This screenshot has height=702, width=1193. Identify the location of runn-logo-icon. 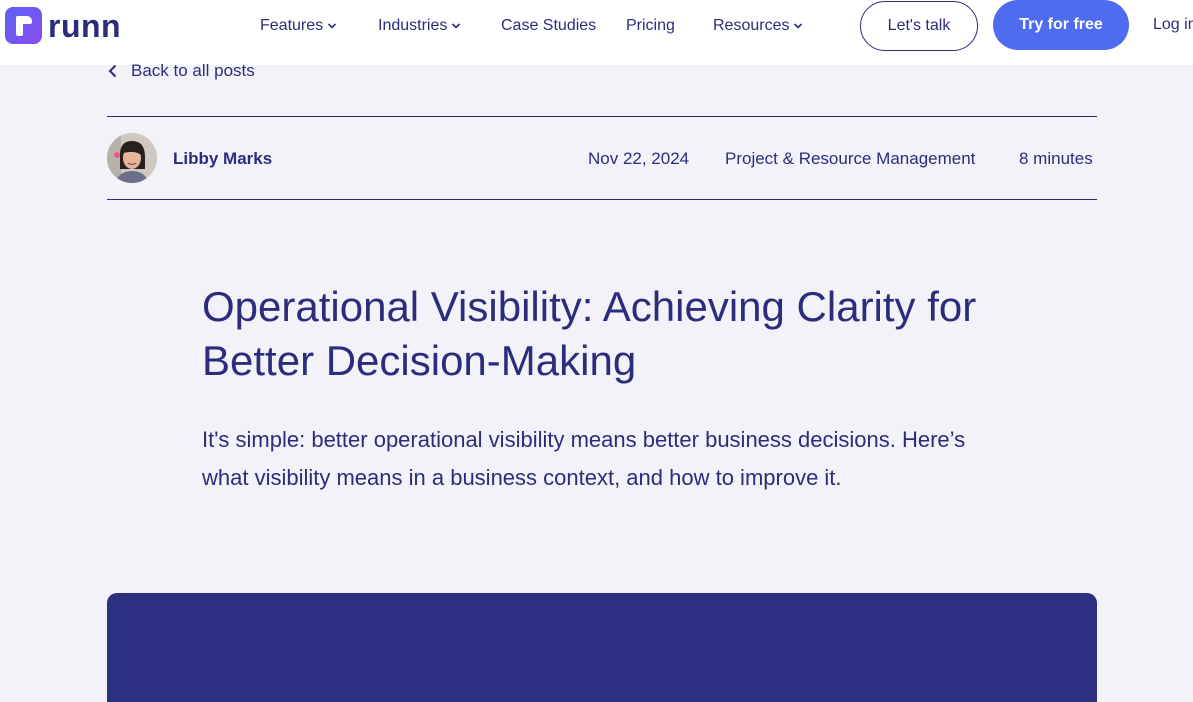
(23, 25).